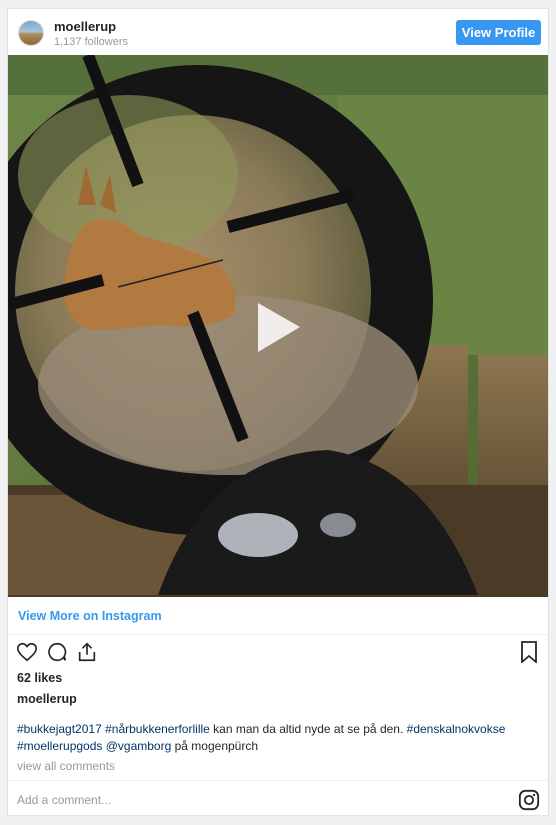 This screenshot has height=825, width=556. I want to click on followers-count: 1,137 followers, so click(91, 42).